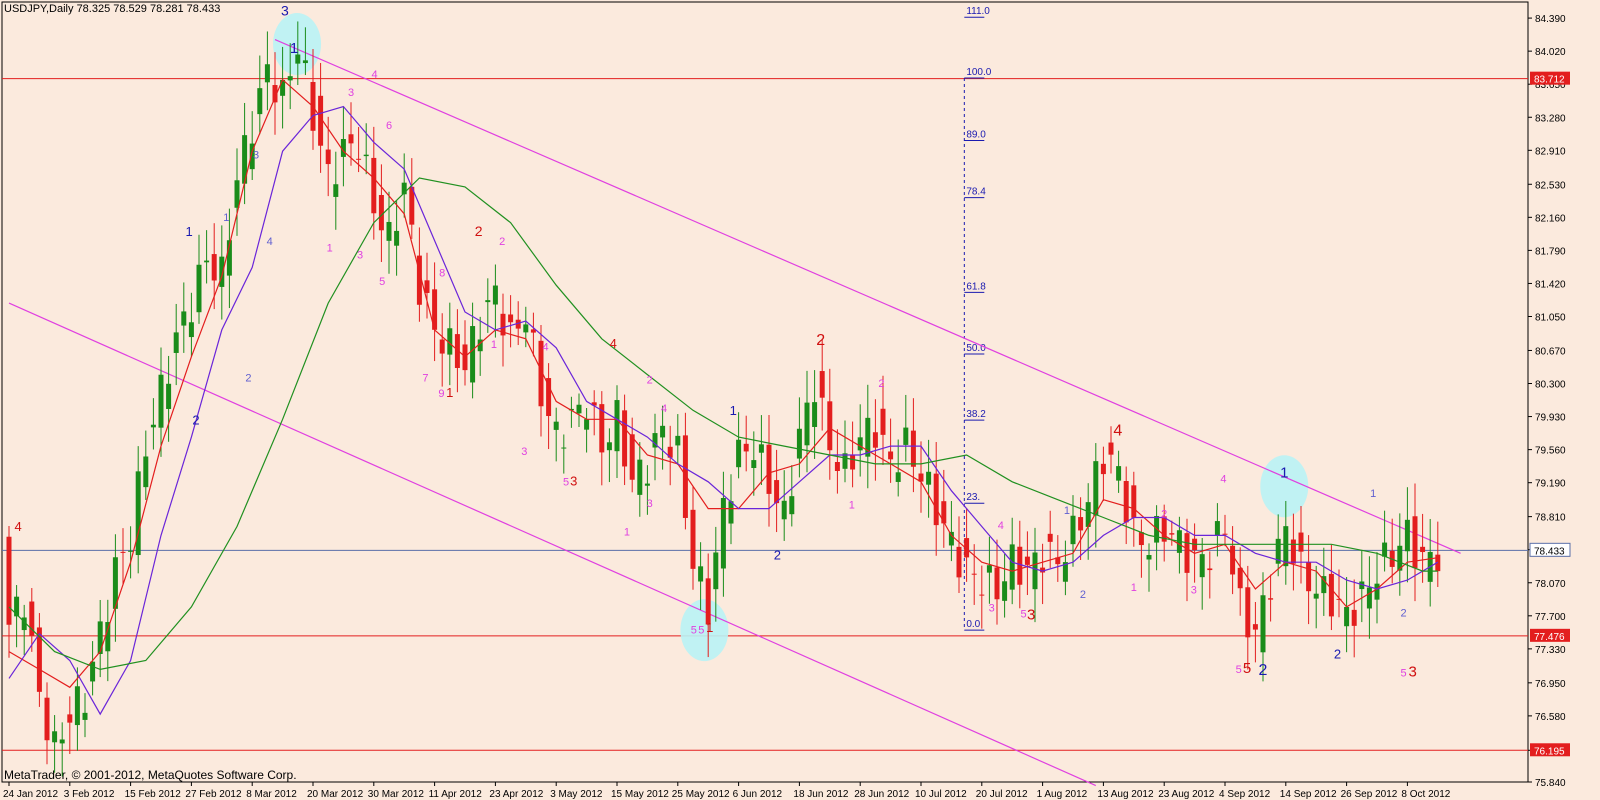 Image resolution: width=1600 pixels, height=800 pixels. I want to click on y-tick-label: 77.700, so click(1550, 617).